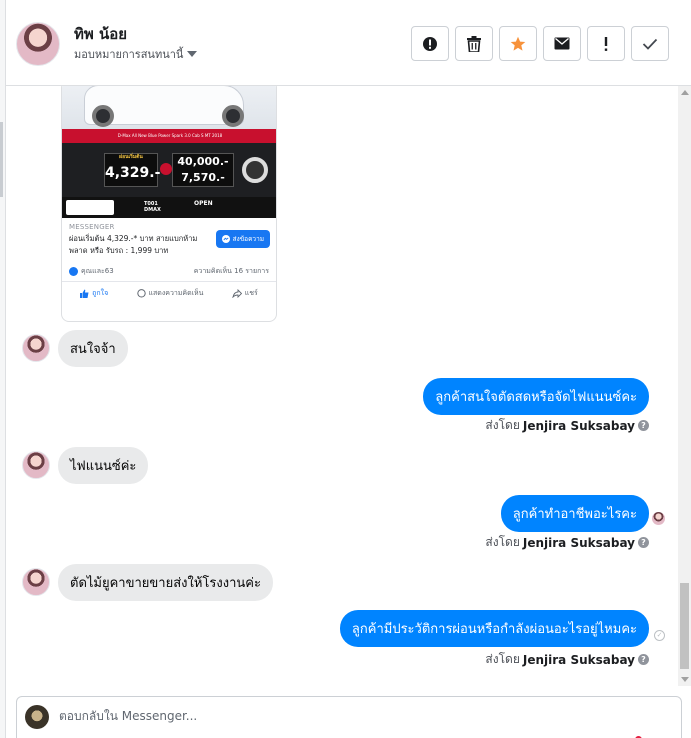 This screenshot has width=691, height=738. I want to click on mark-unread-button, so click(562, 43).